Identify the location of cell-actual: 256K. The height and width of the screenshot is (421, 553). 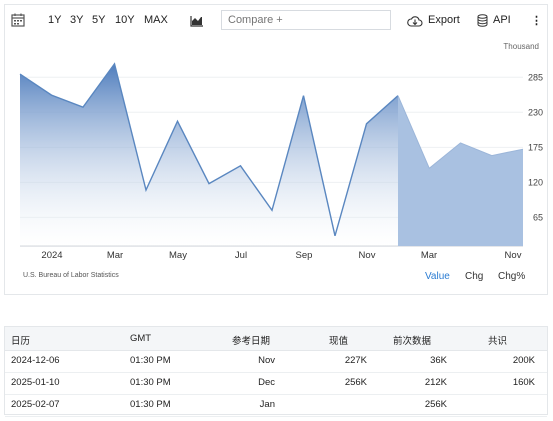
(355, 382).